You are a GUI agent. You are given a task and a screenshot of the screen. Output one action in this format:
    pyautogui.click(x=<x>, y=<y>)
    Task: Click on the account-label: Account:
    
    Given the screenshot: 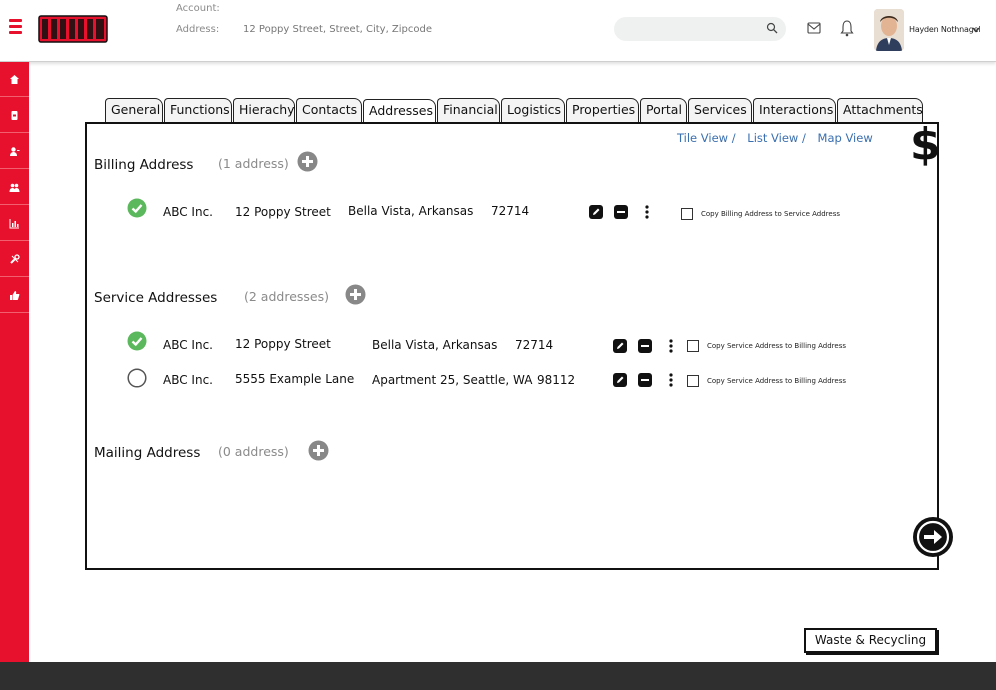 What is the action you would take?
    pyautogui.click(x=198, y=8)
    